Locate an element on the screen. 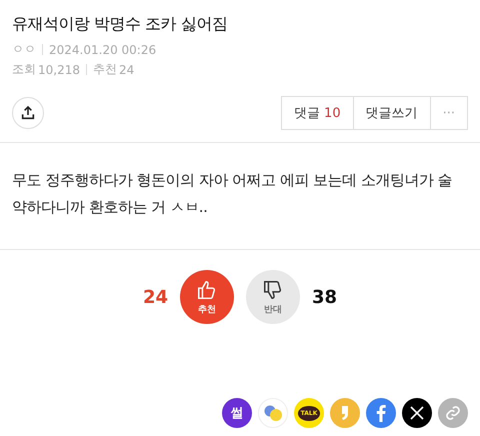 Image resolution: width=480 pixels, height=436 pixels. post-date: 2024.01.20 00:26 is located at coordinates (102, 49).